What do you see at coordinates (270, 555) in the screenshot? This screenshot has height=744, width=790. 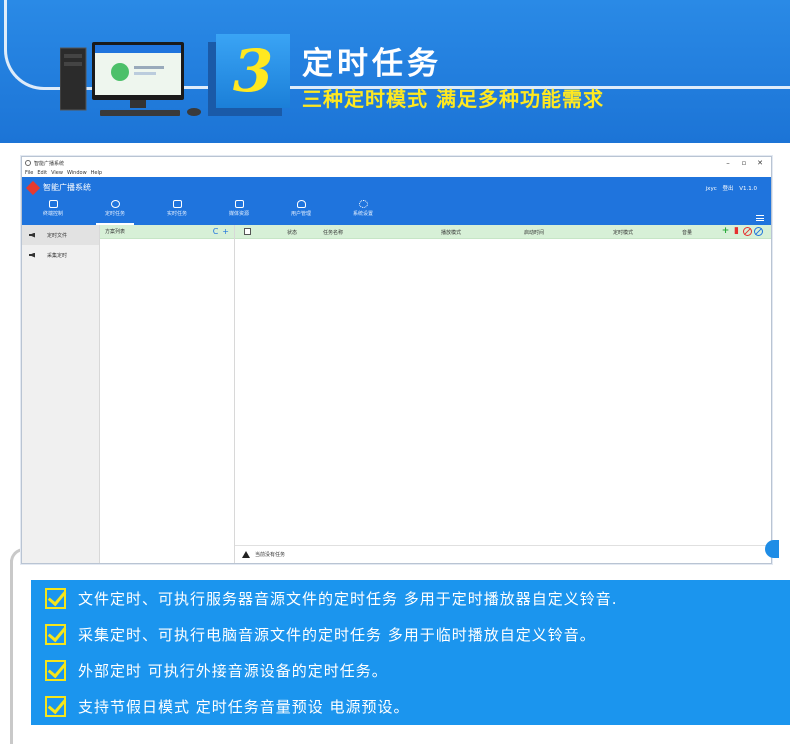 I see `status-message: 当前没有任务` at bounding box center [270, 555].